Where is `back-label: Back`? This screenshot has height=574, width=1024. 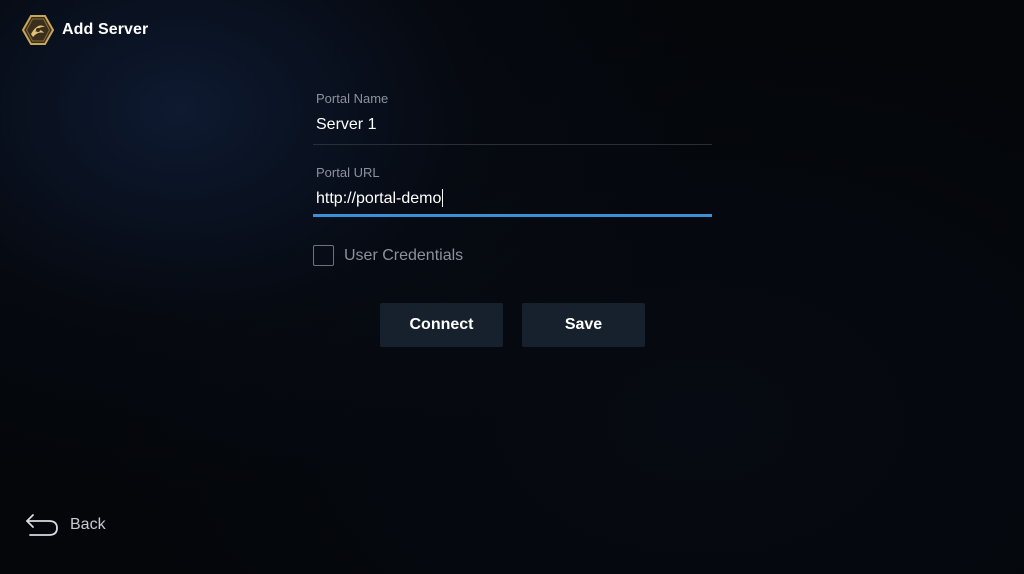 back-label: Back is located at coordinates (88, 524).